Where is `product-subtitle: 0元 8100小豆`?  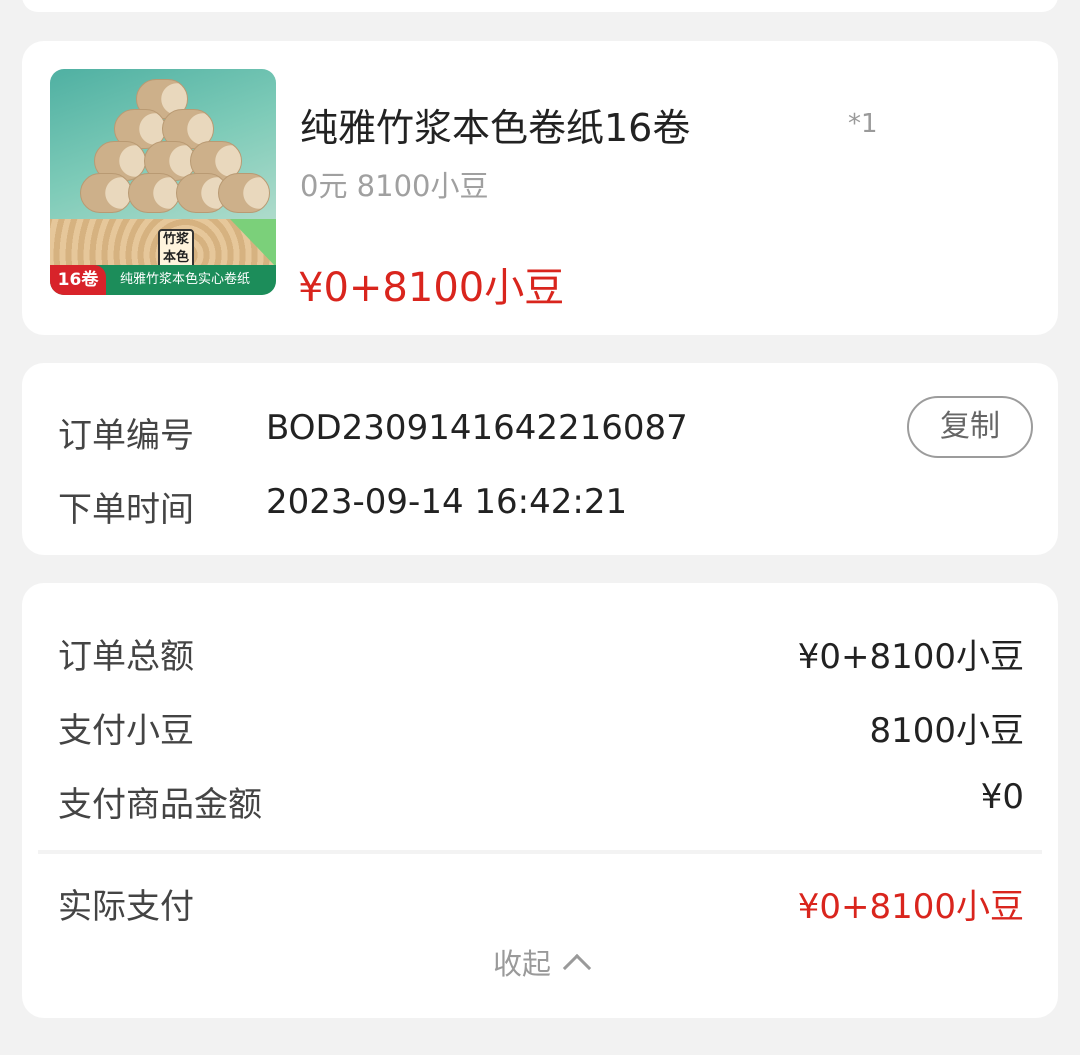 product-subtitle: 0元 8100小豆 is located at coordinates (394, 186).